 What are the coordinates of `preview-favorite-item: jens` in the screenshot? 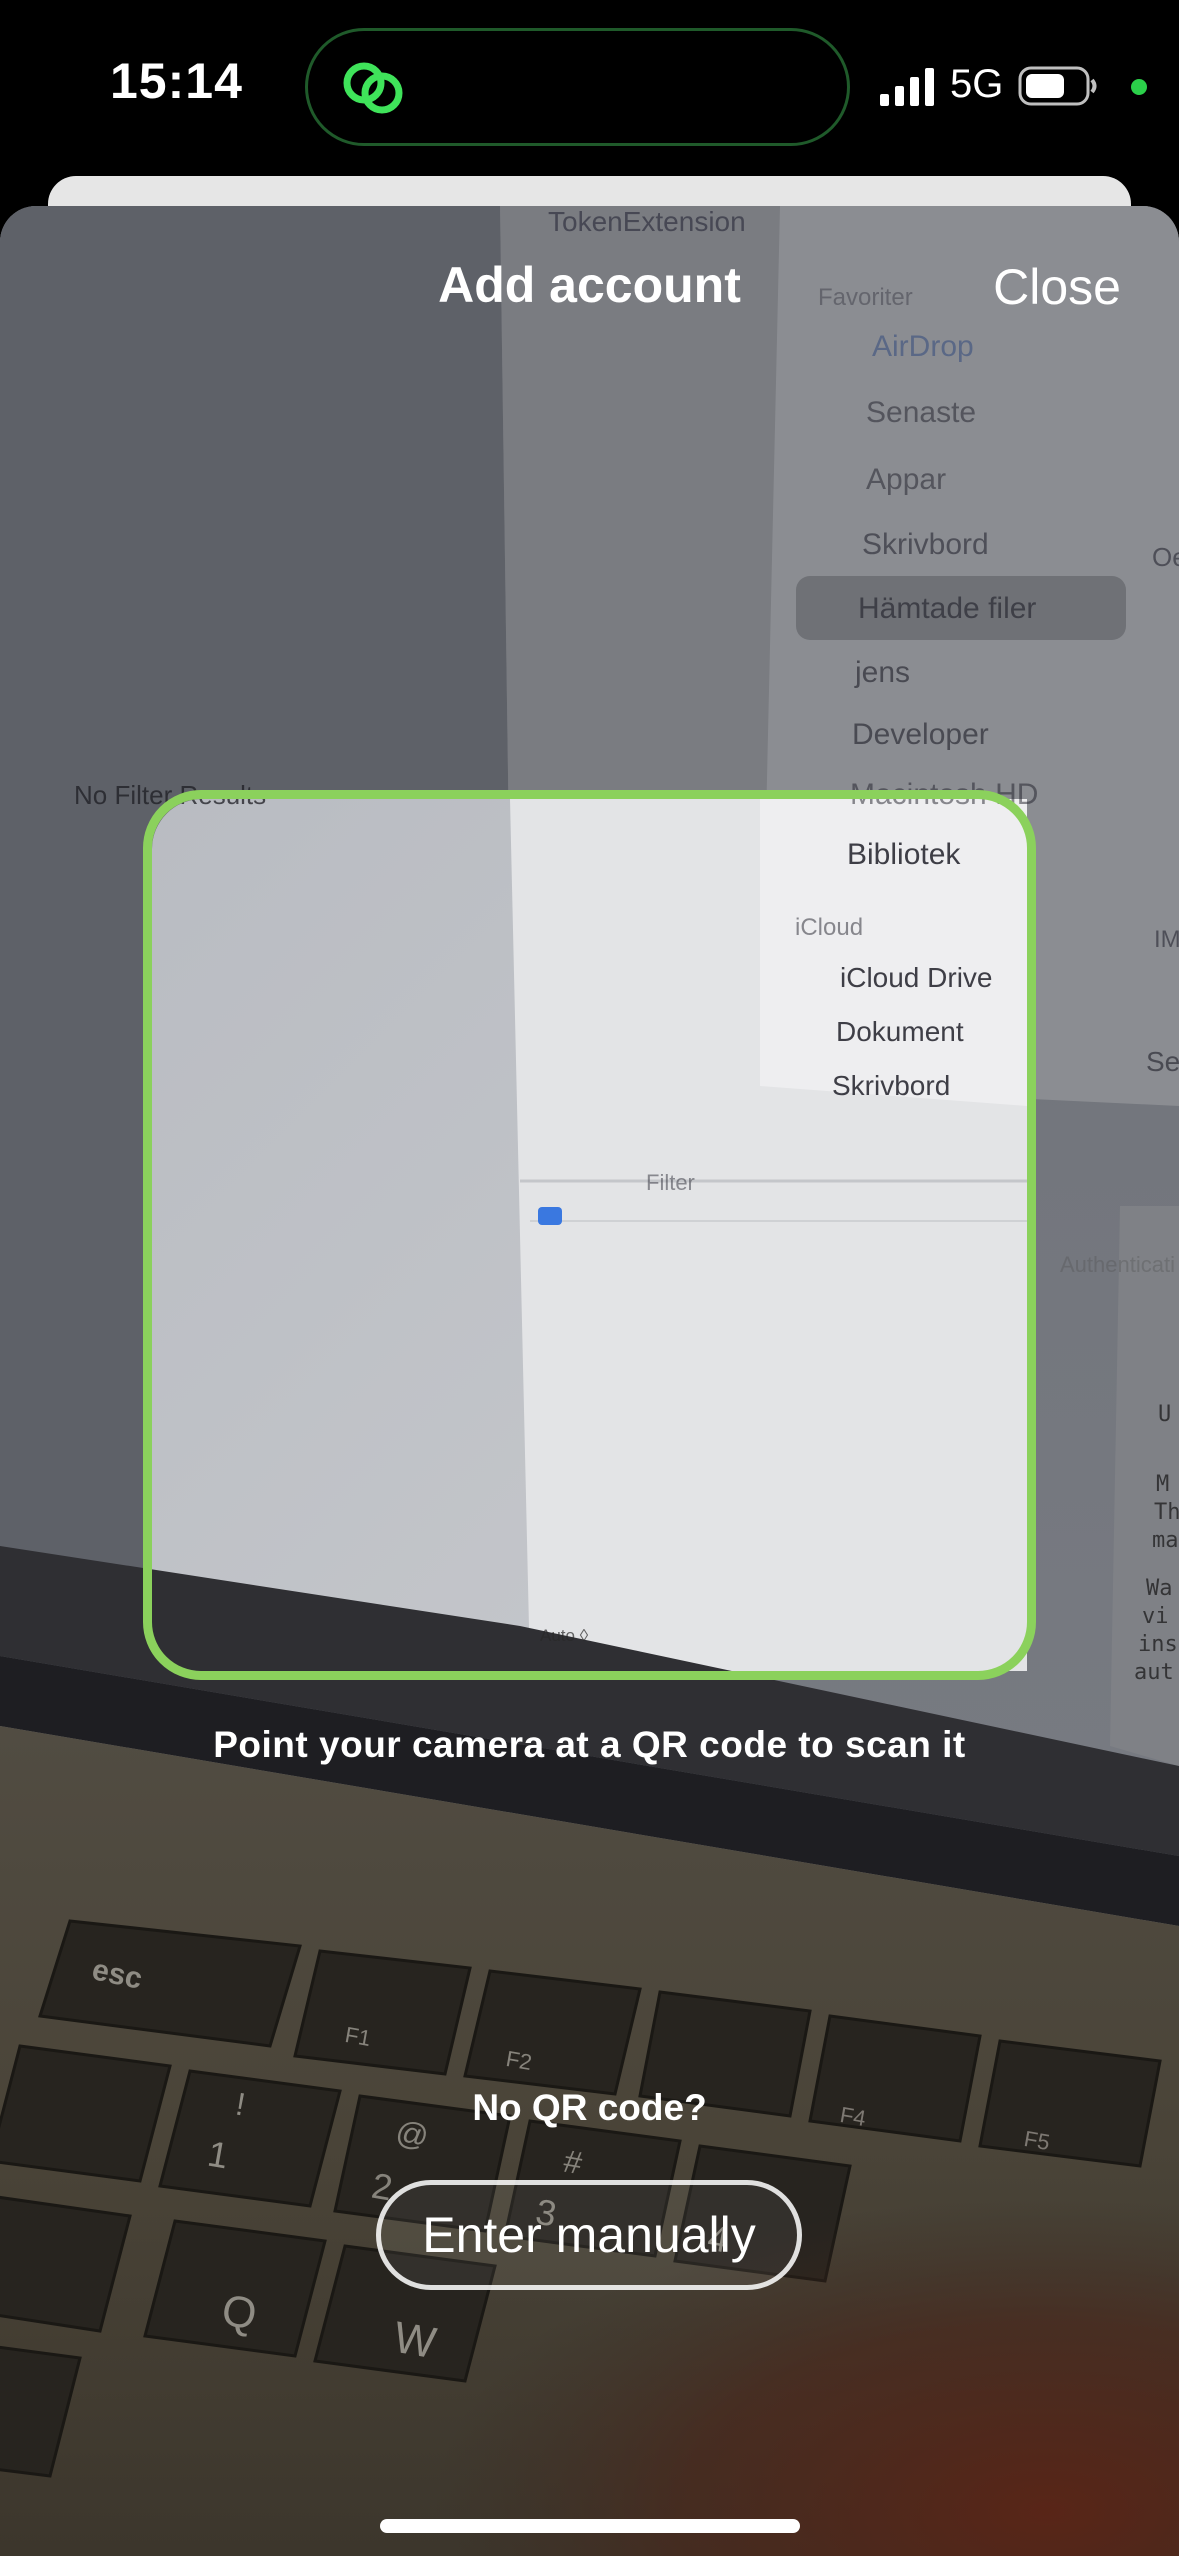 It's located at (883, 672).